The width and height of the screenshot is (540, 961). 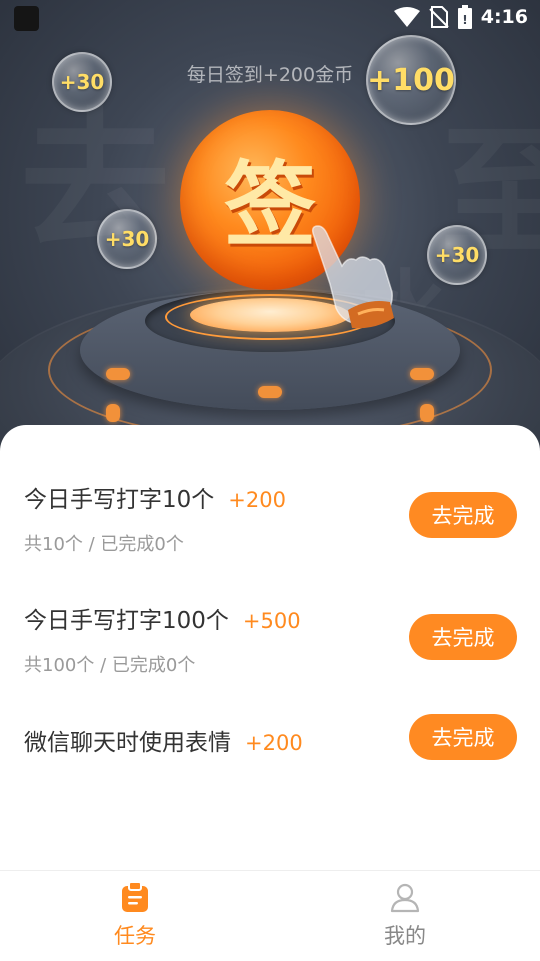 I want to click on nav-tab-mine-label: 我的, so click(x=405, y=936).